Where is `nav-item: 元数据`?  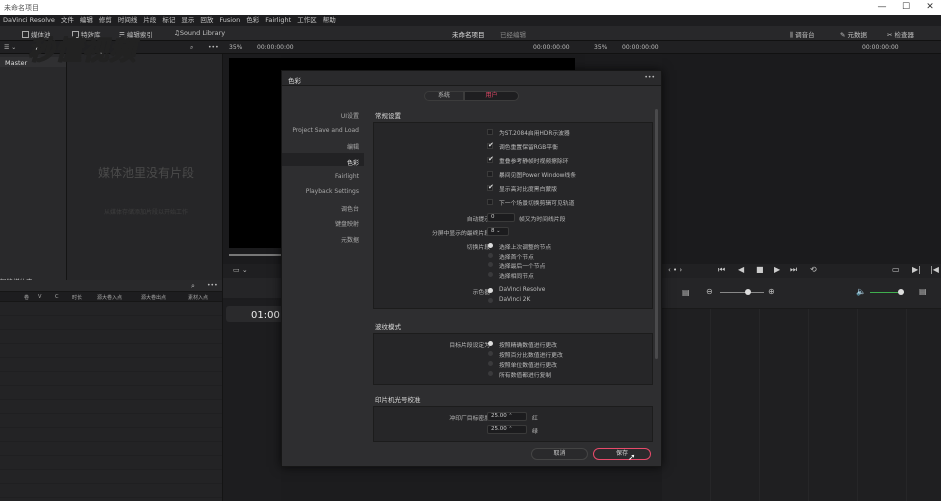 nav-item: 元数据 is located at coordinates (320, 239).